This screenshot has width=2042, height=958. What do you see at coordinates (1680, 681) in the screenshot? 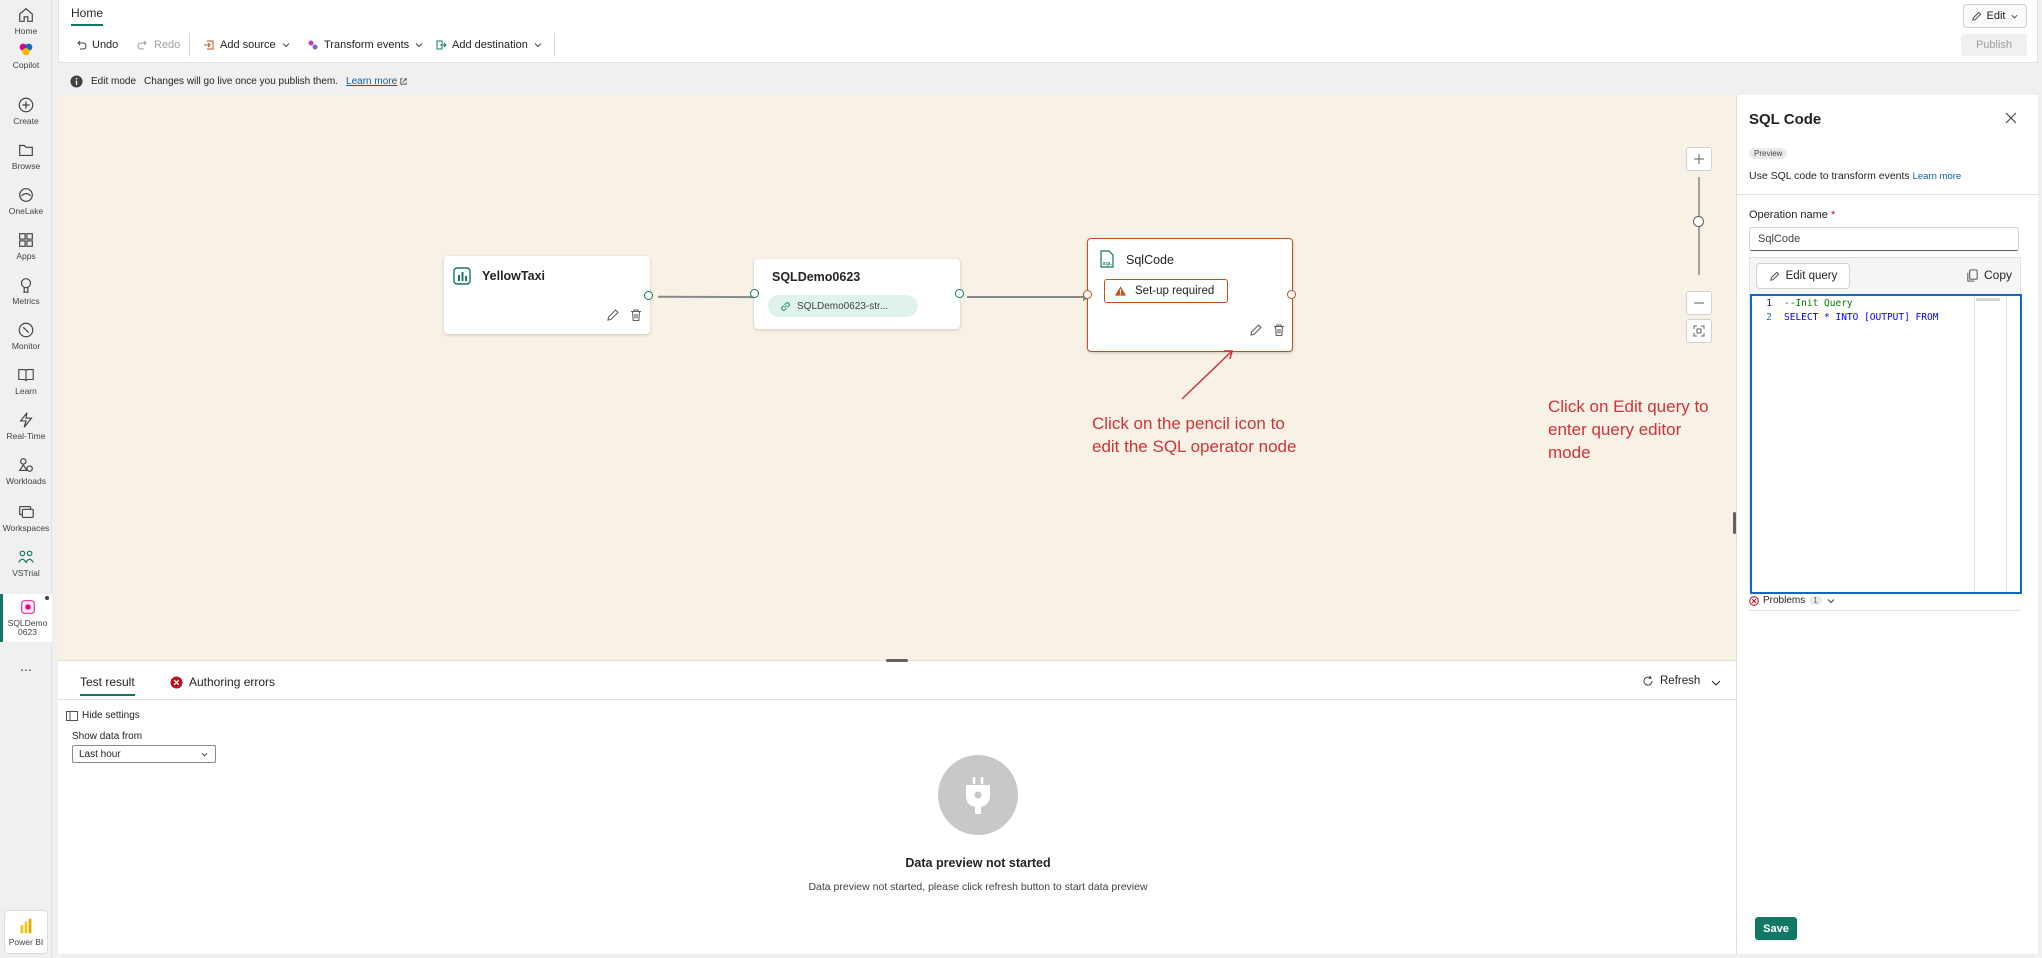
I see `refresh-label: Refresh` at bounding box center [1680, 681].